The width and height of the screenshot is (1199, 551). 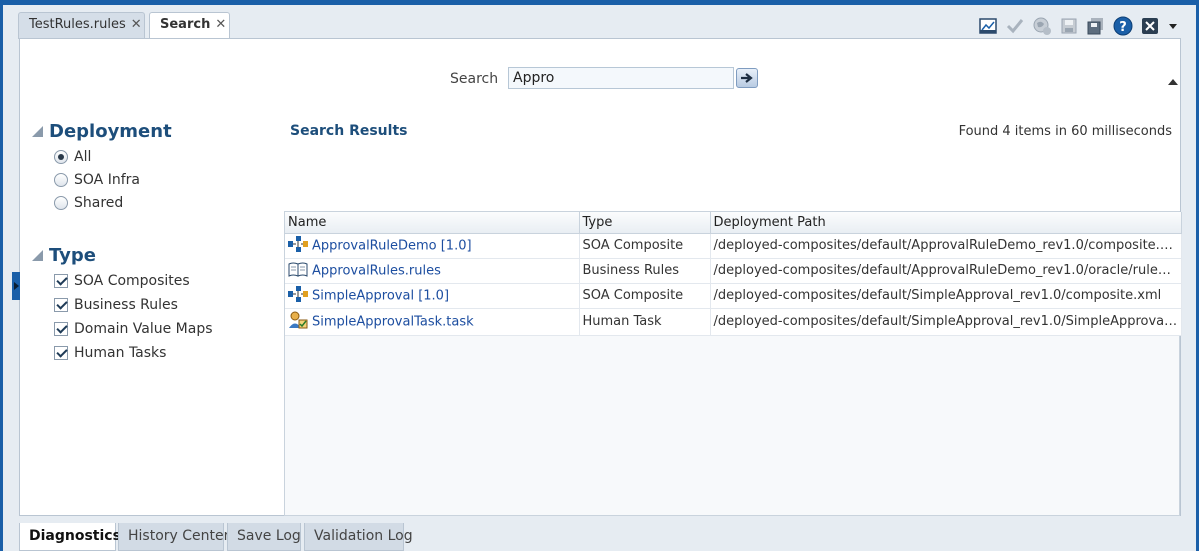 What do you see at coordinates (432, 223) in the screenshot?
I see `column-header-name: Name` at bounding box center [432, 223].